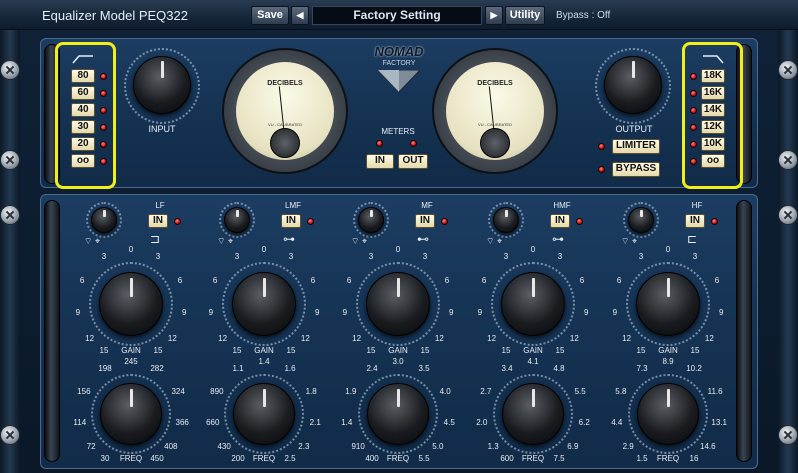 This screenshot has height=473, width=798. Describe the element at coordinates (83, 144) in the screenshot. I see `hp_filter-option-4: 20` at that location.